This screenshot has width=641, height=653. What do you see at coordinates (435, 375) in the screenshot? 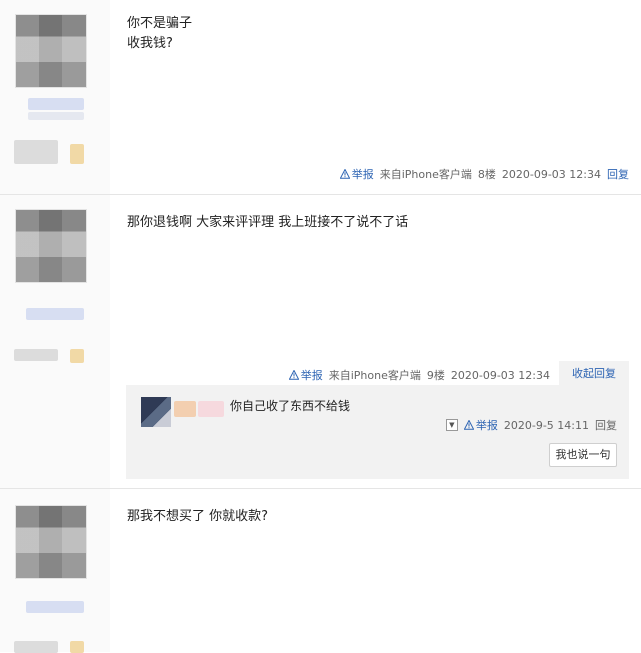
I see `floor-number: 9楼` at bounding box center [435, 375].